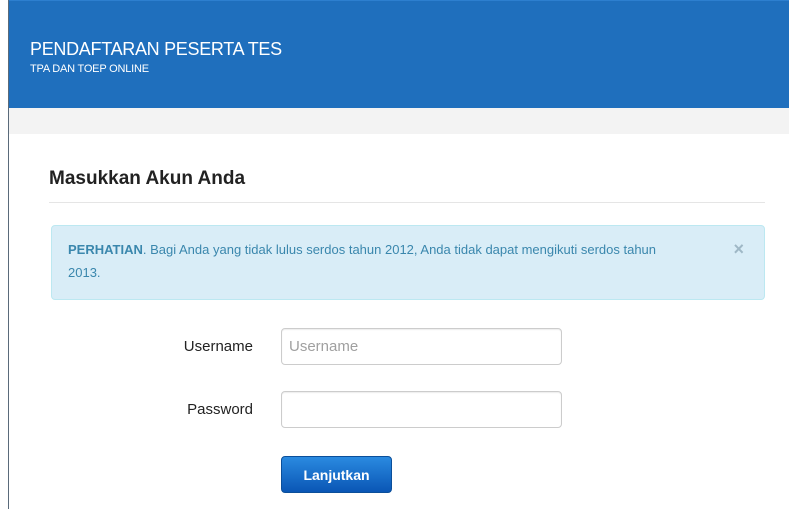 Image resolution: width=789 pixels, height=509 pixels. I want to click on title-divider, so click(407, 202).